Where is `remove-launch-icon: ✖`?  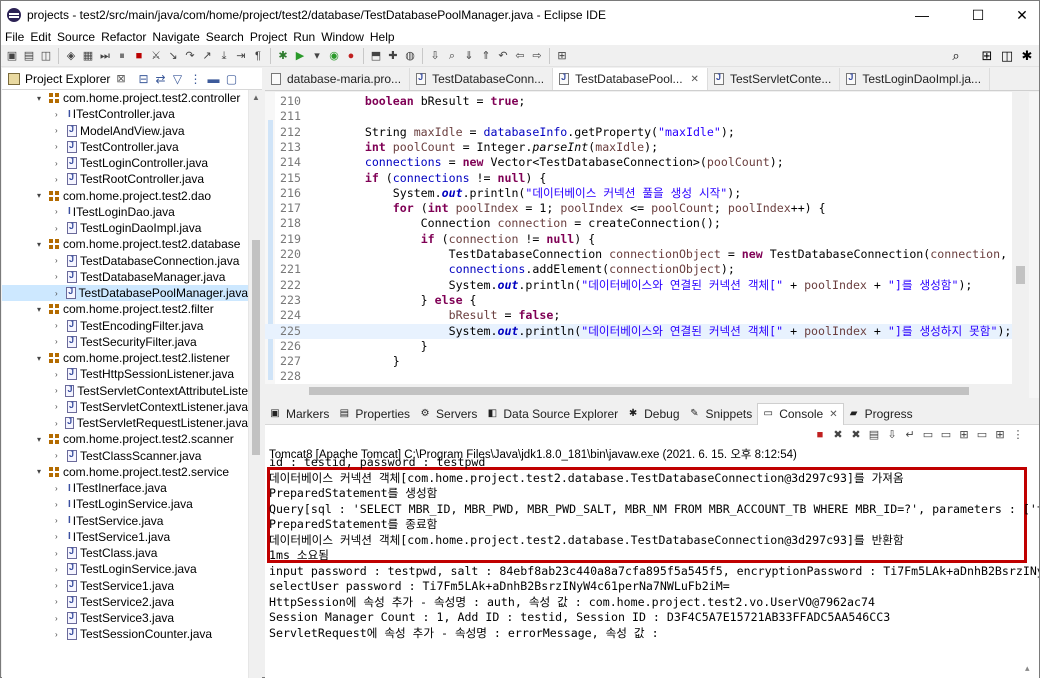 remove-launch-icon: ✖ is located at coordinates (838, 435).